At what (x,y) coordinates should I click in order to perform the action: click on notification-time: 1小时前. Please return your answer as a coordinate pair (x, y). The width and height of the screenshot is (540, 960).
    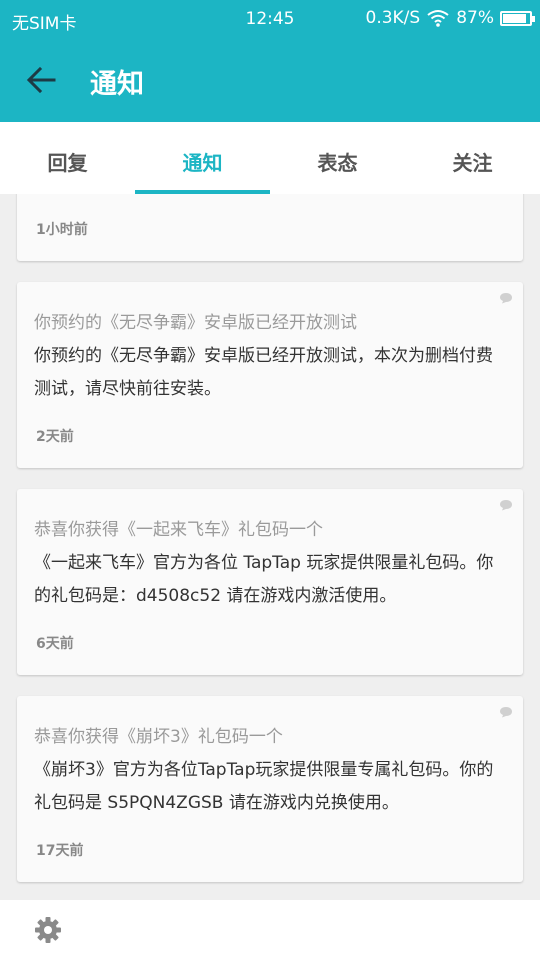
    Looking at the image, I should click on (62, 230).